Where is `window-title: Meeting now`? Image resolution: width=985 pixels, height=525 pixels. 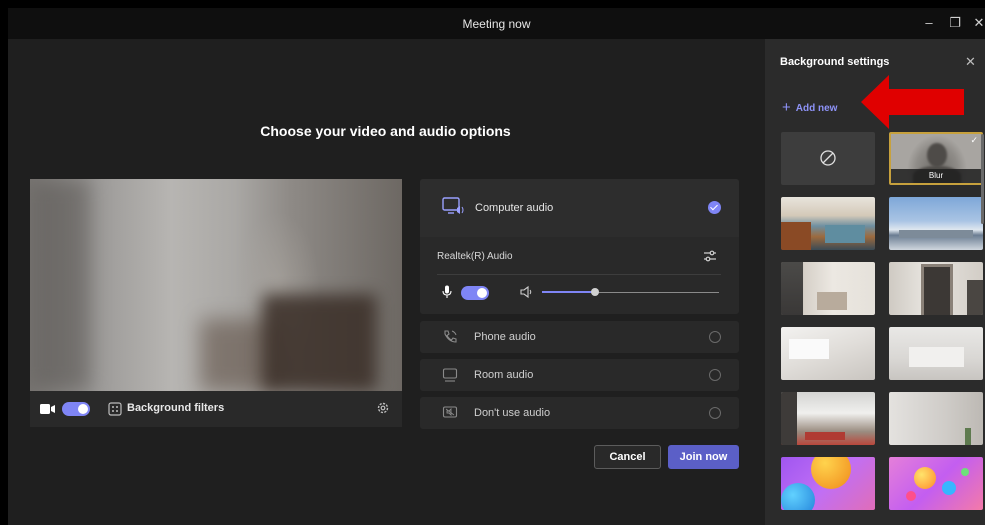 window-title: Meeting now is located at coordinates (496, 24).